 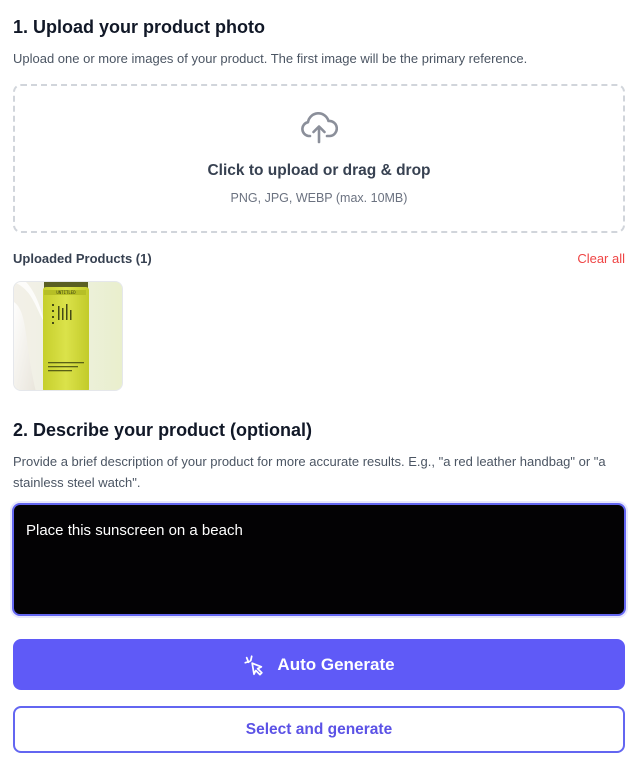 I want to click on dropzone-sub-text: PNG, JPG, WEBP (max. 10MB), so click(x=319, y=198).